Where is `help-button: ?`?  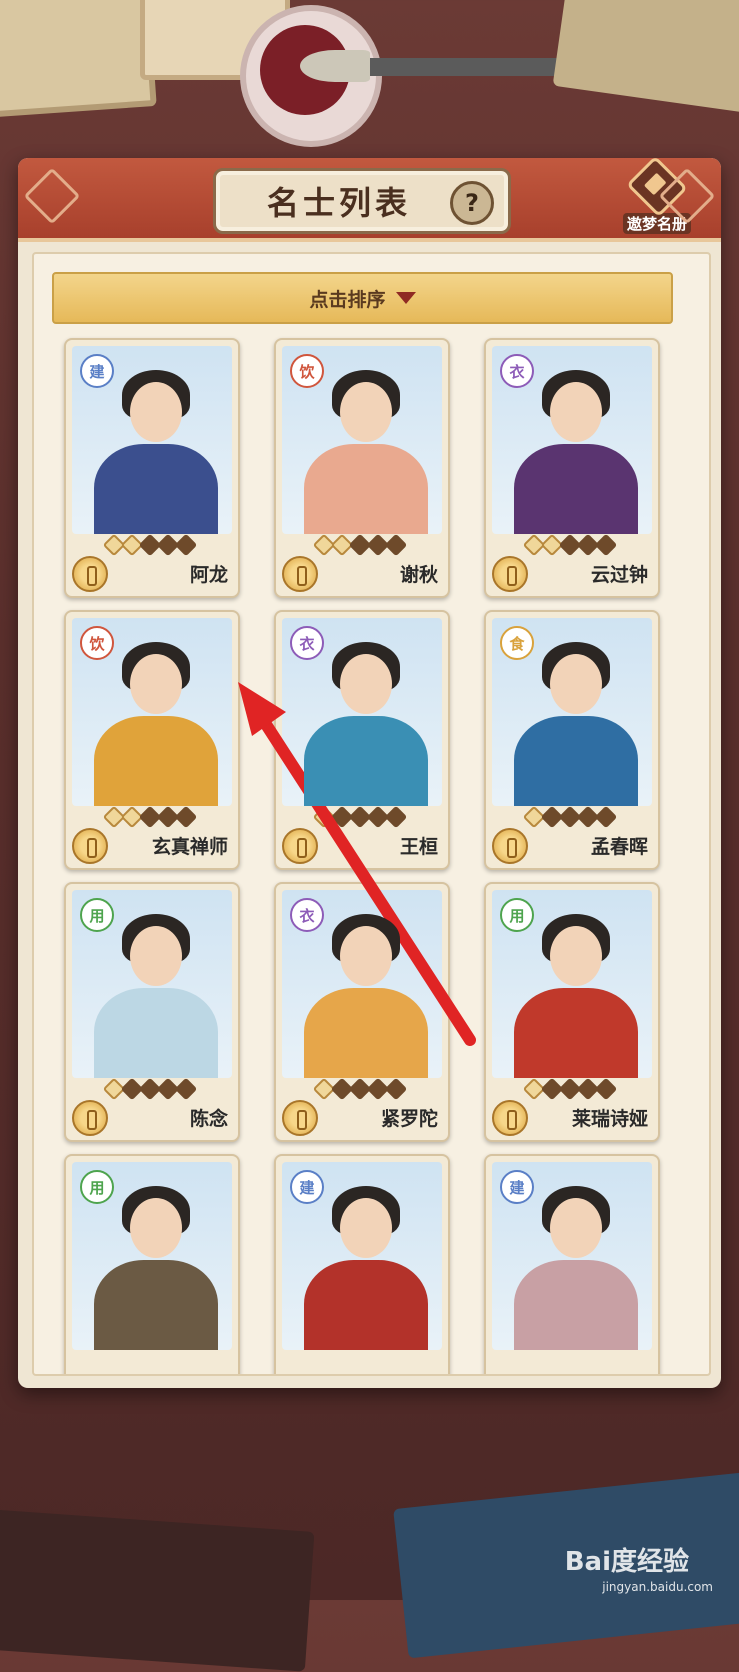 help-button: ? is located at coordinates (472, 203).